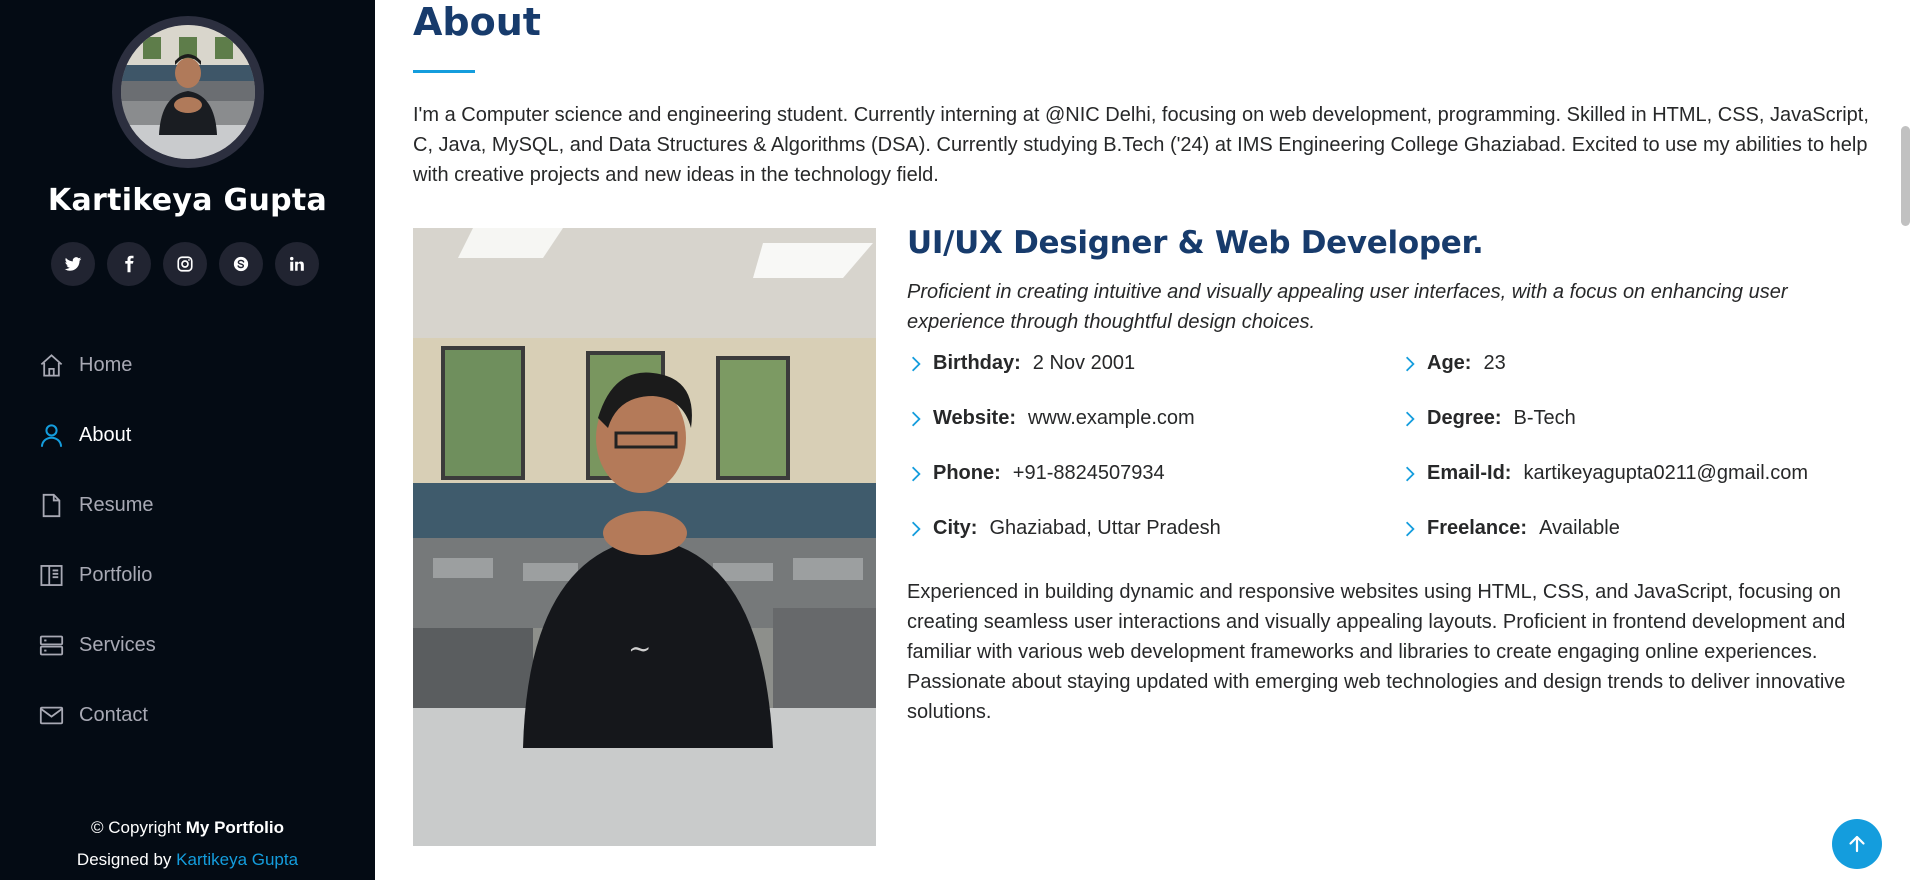  Describe the element at coordinates (117, 644) in the screenshot. I see `nav-services-label: Services` at that location.